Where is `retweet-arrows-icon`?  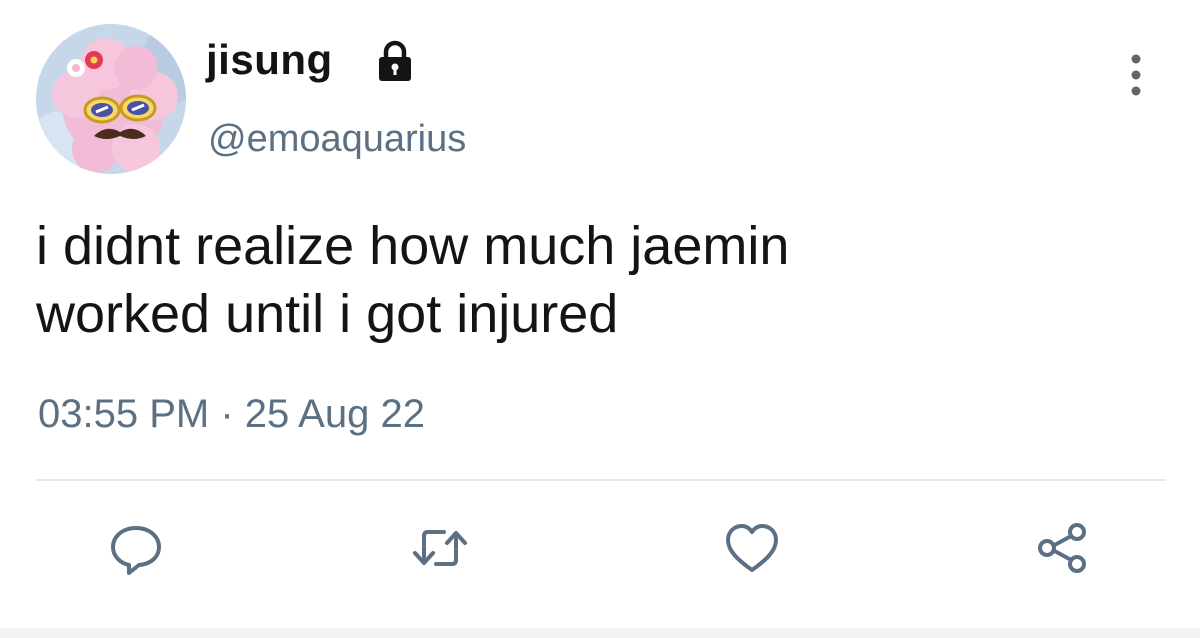 retweet-arrows-icon is located at coordinates (440, 548).